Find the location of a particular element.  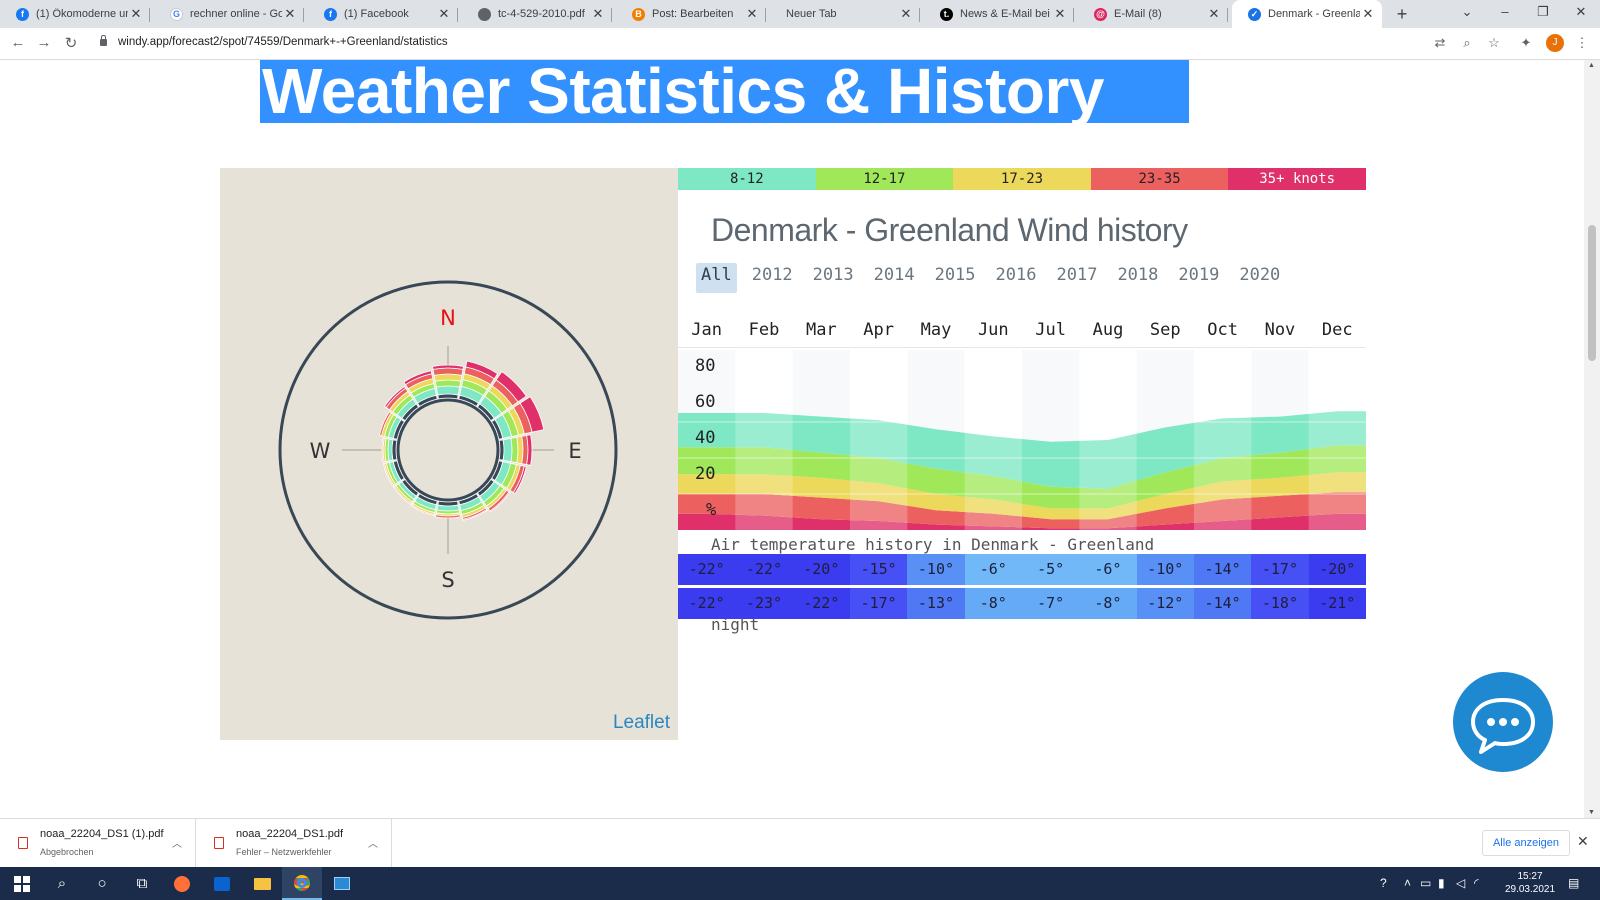

page-scrollbar: ▲ ▼ is located at coordinates (1592, 439).